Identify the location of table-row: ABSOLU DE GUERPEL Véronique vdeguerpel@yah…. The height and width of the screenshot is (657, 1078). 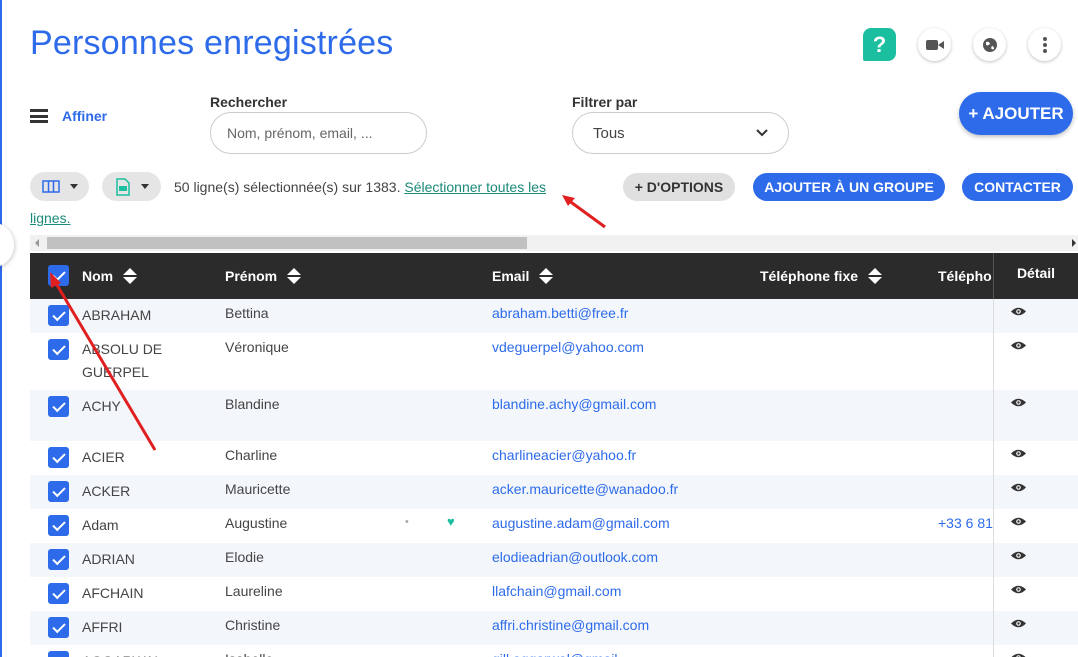
(554, 361).